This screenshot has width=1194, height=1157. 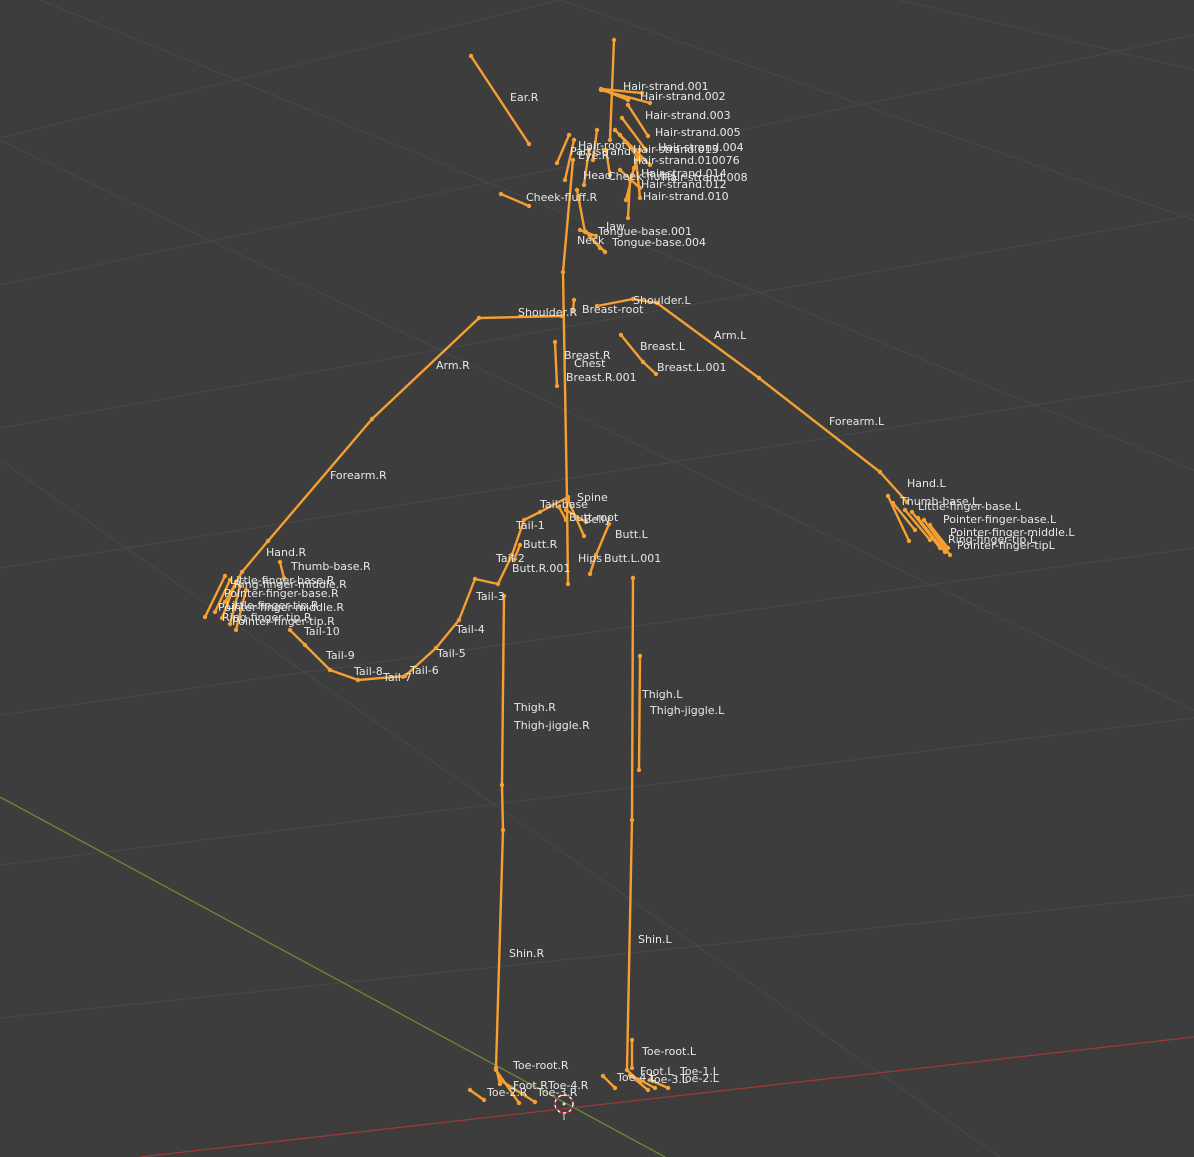 What do you see at coordinates (451, 653) in the screenshot?
I see `bone-label-tail-5: Tail-5` at bounding box center [451, 653].